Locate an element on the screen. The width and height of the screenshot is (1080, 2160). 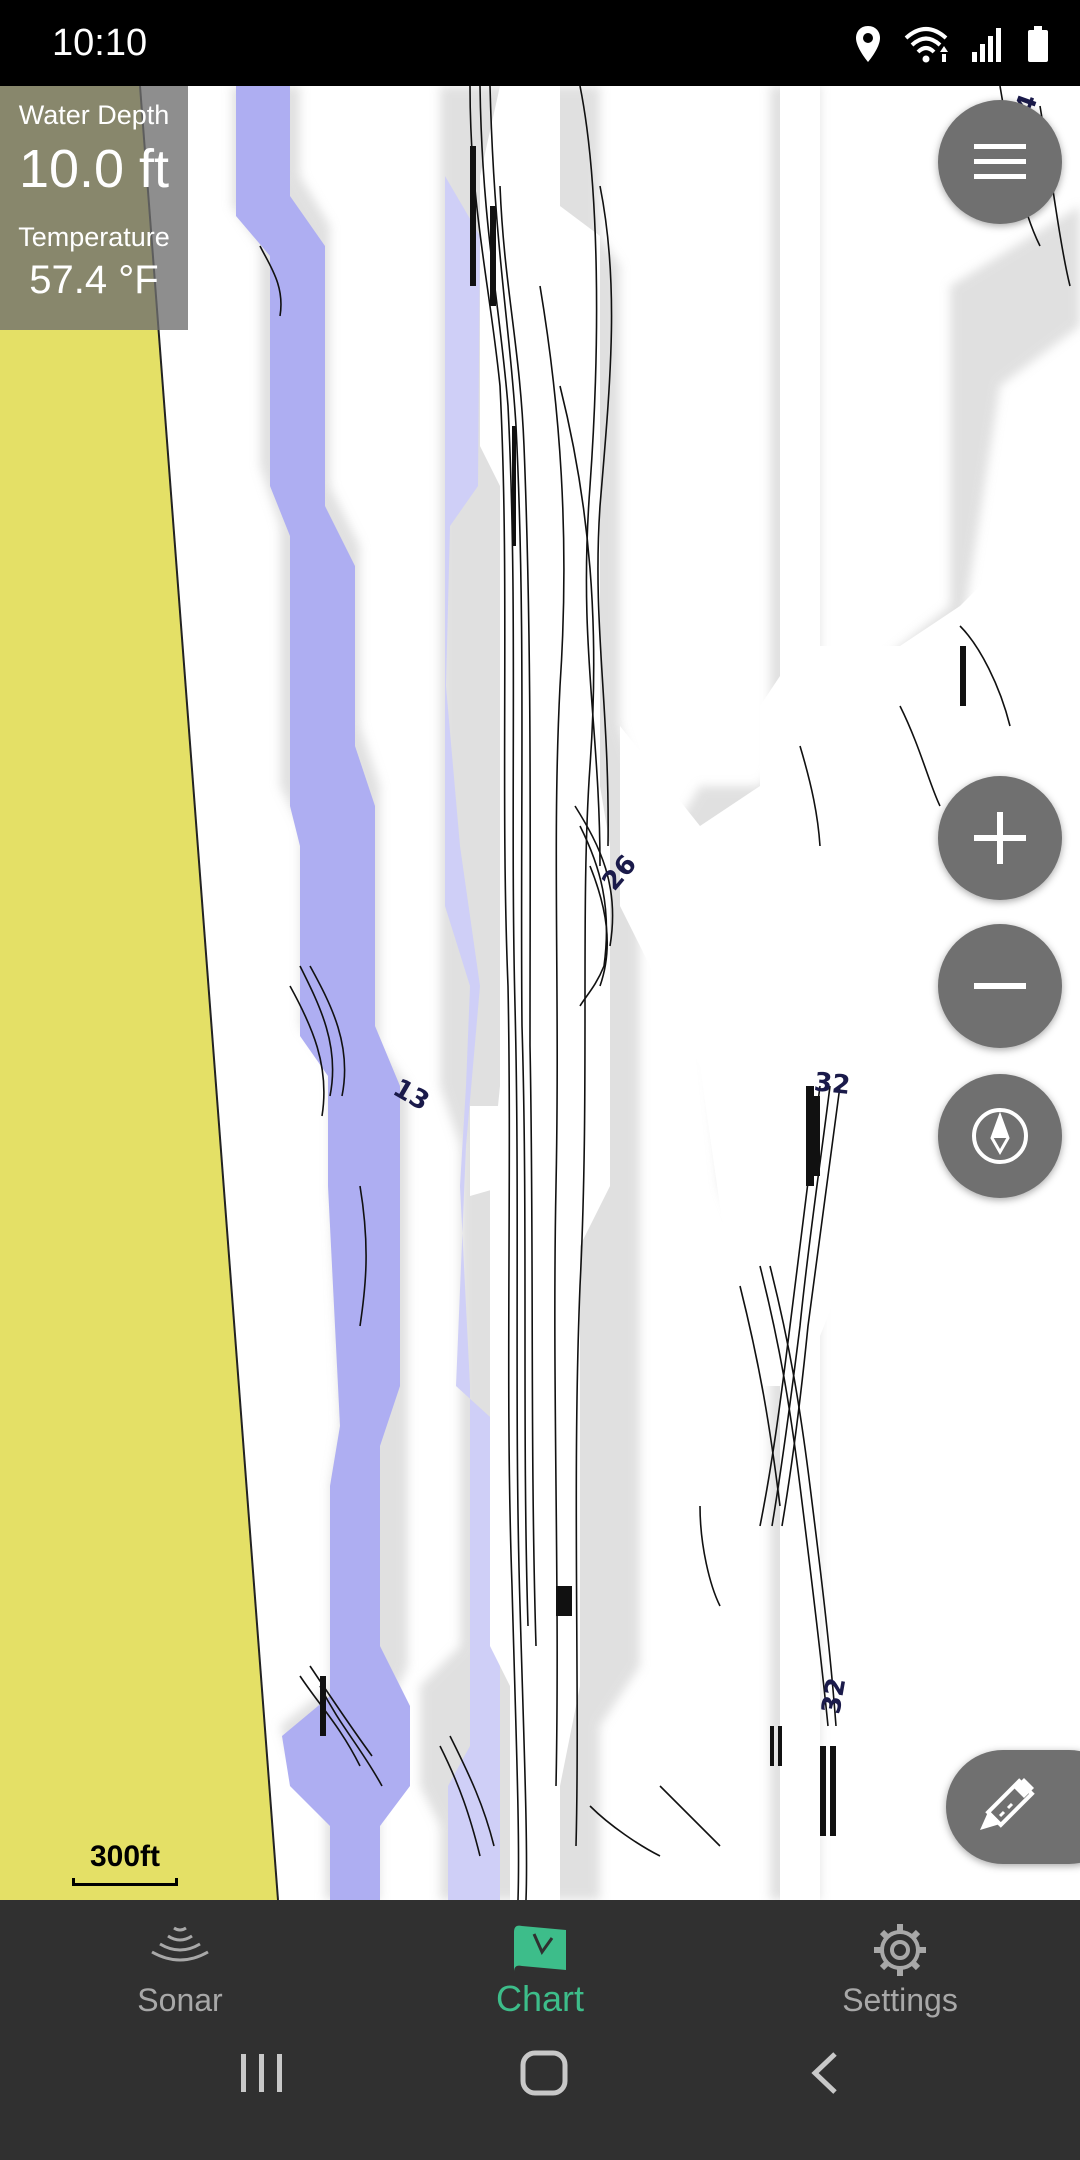
scale-bar is located at coordinates (125, 1882).